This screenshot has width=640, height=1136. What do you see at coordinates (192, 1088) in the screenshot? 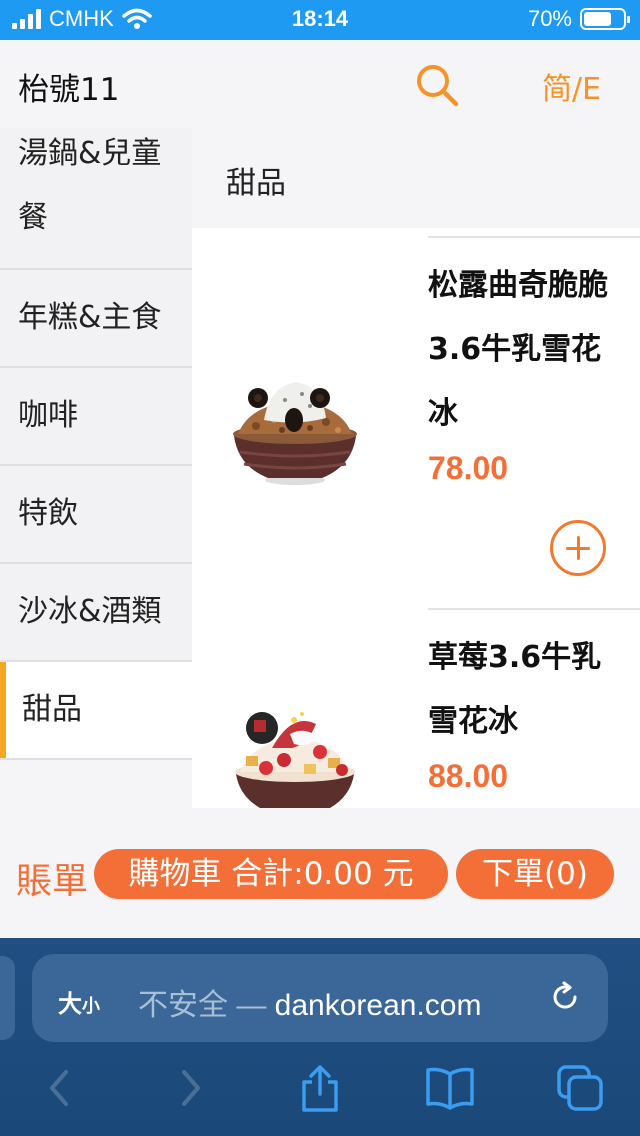
I see `forward-icon` at bounding box center [192, 1088].